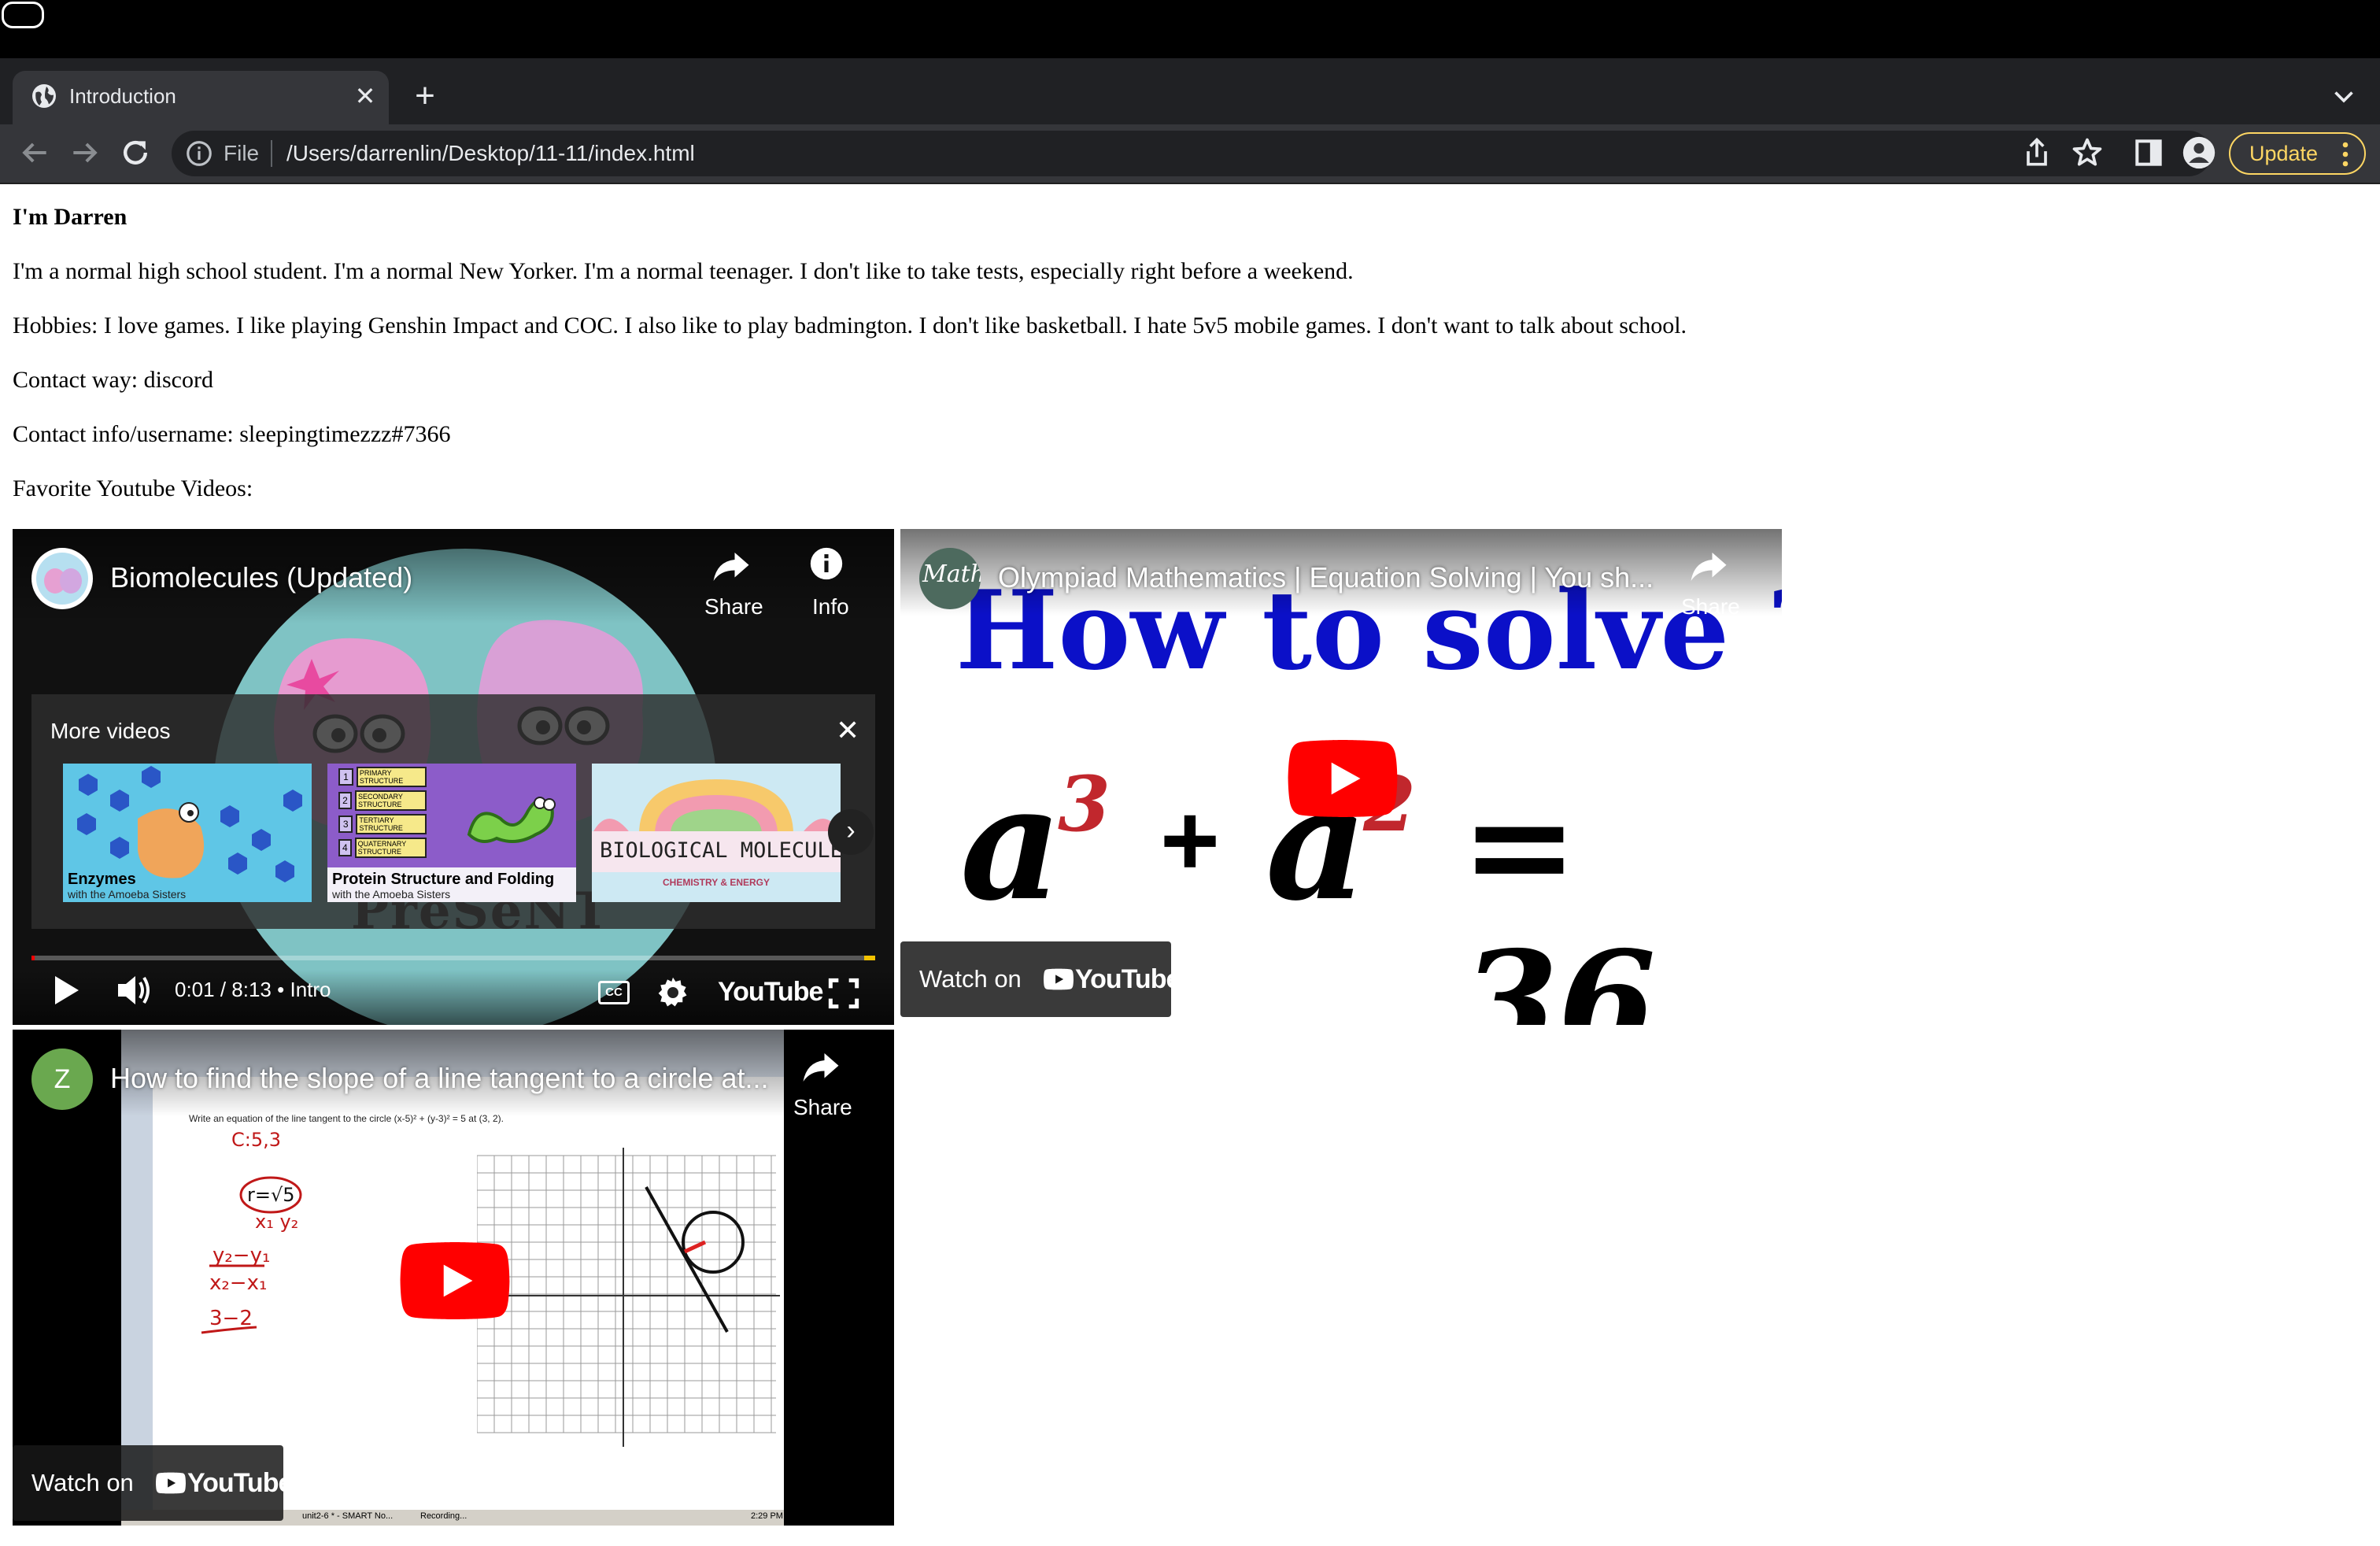 The width and height of the screenshot is (2380, 1546). What do you see at coordinates (844, 993) in the screenshot?
I see `fullscreen-icon` at bounding box center [844, 993].